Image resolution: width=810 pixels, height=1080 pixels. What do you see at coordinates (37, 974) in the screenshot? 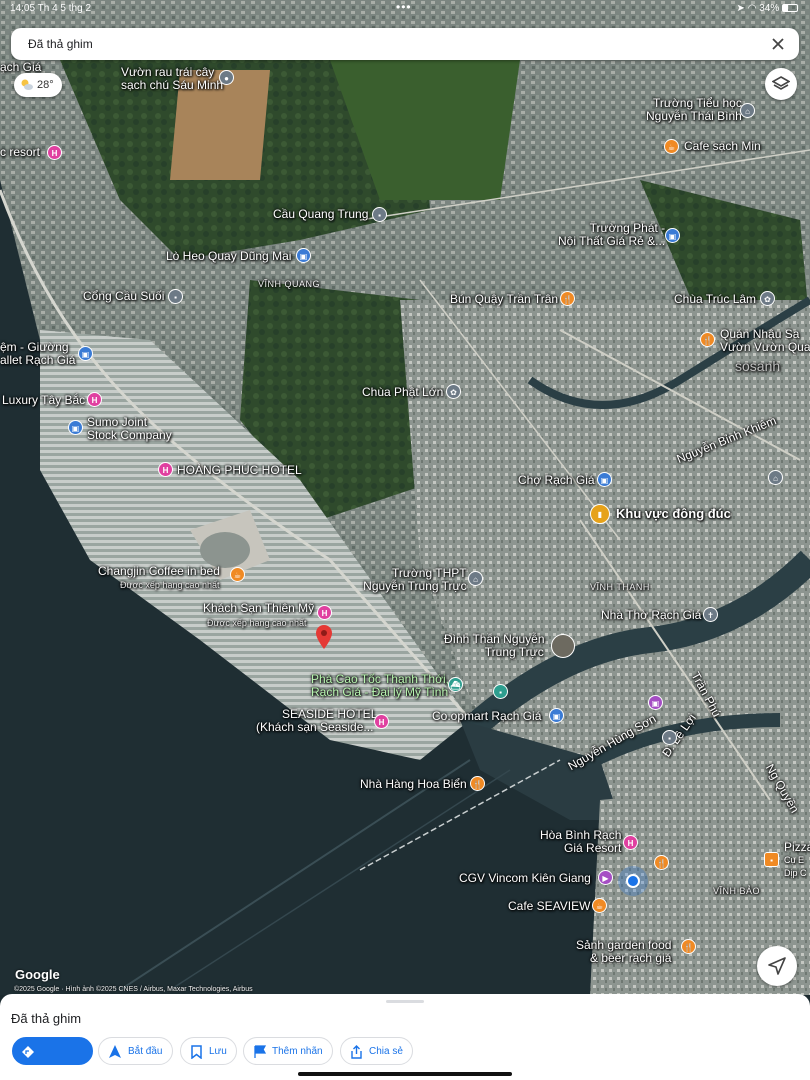
I see `google-logo: Google` at bounding box center [37, 974].